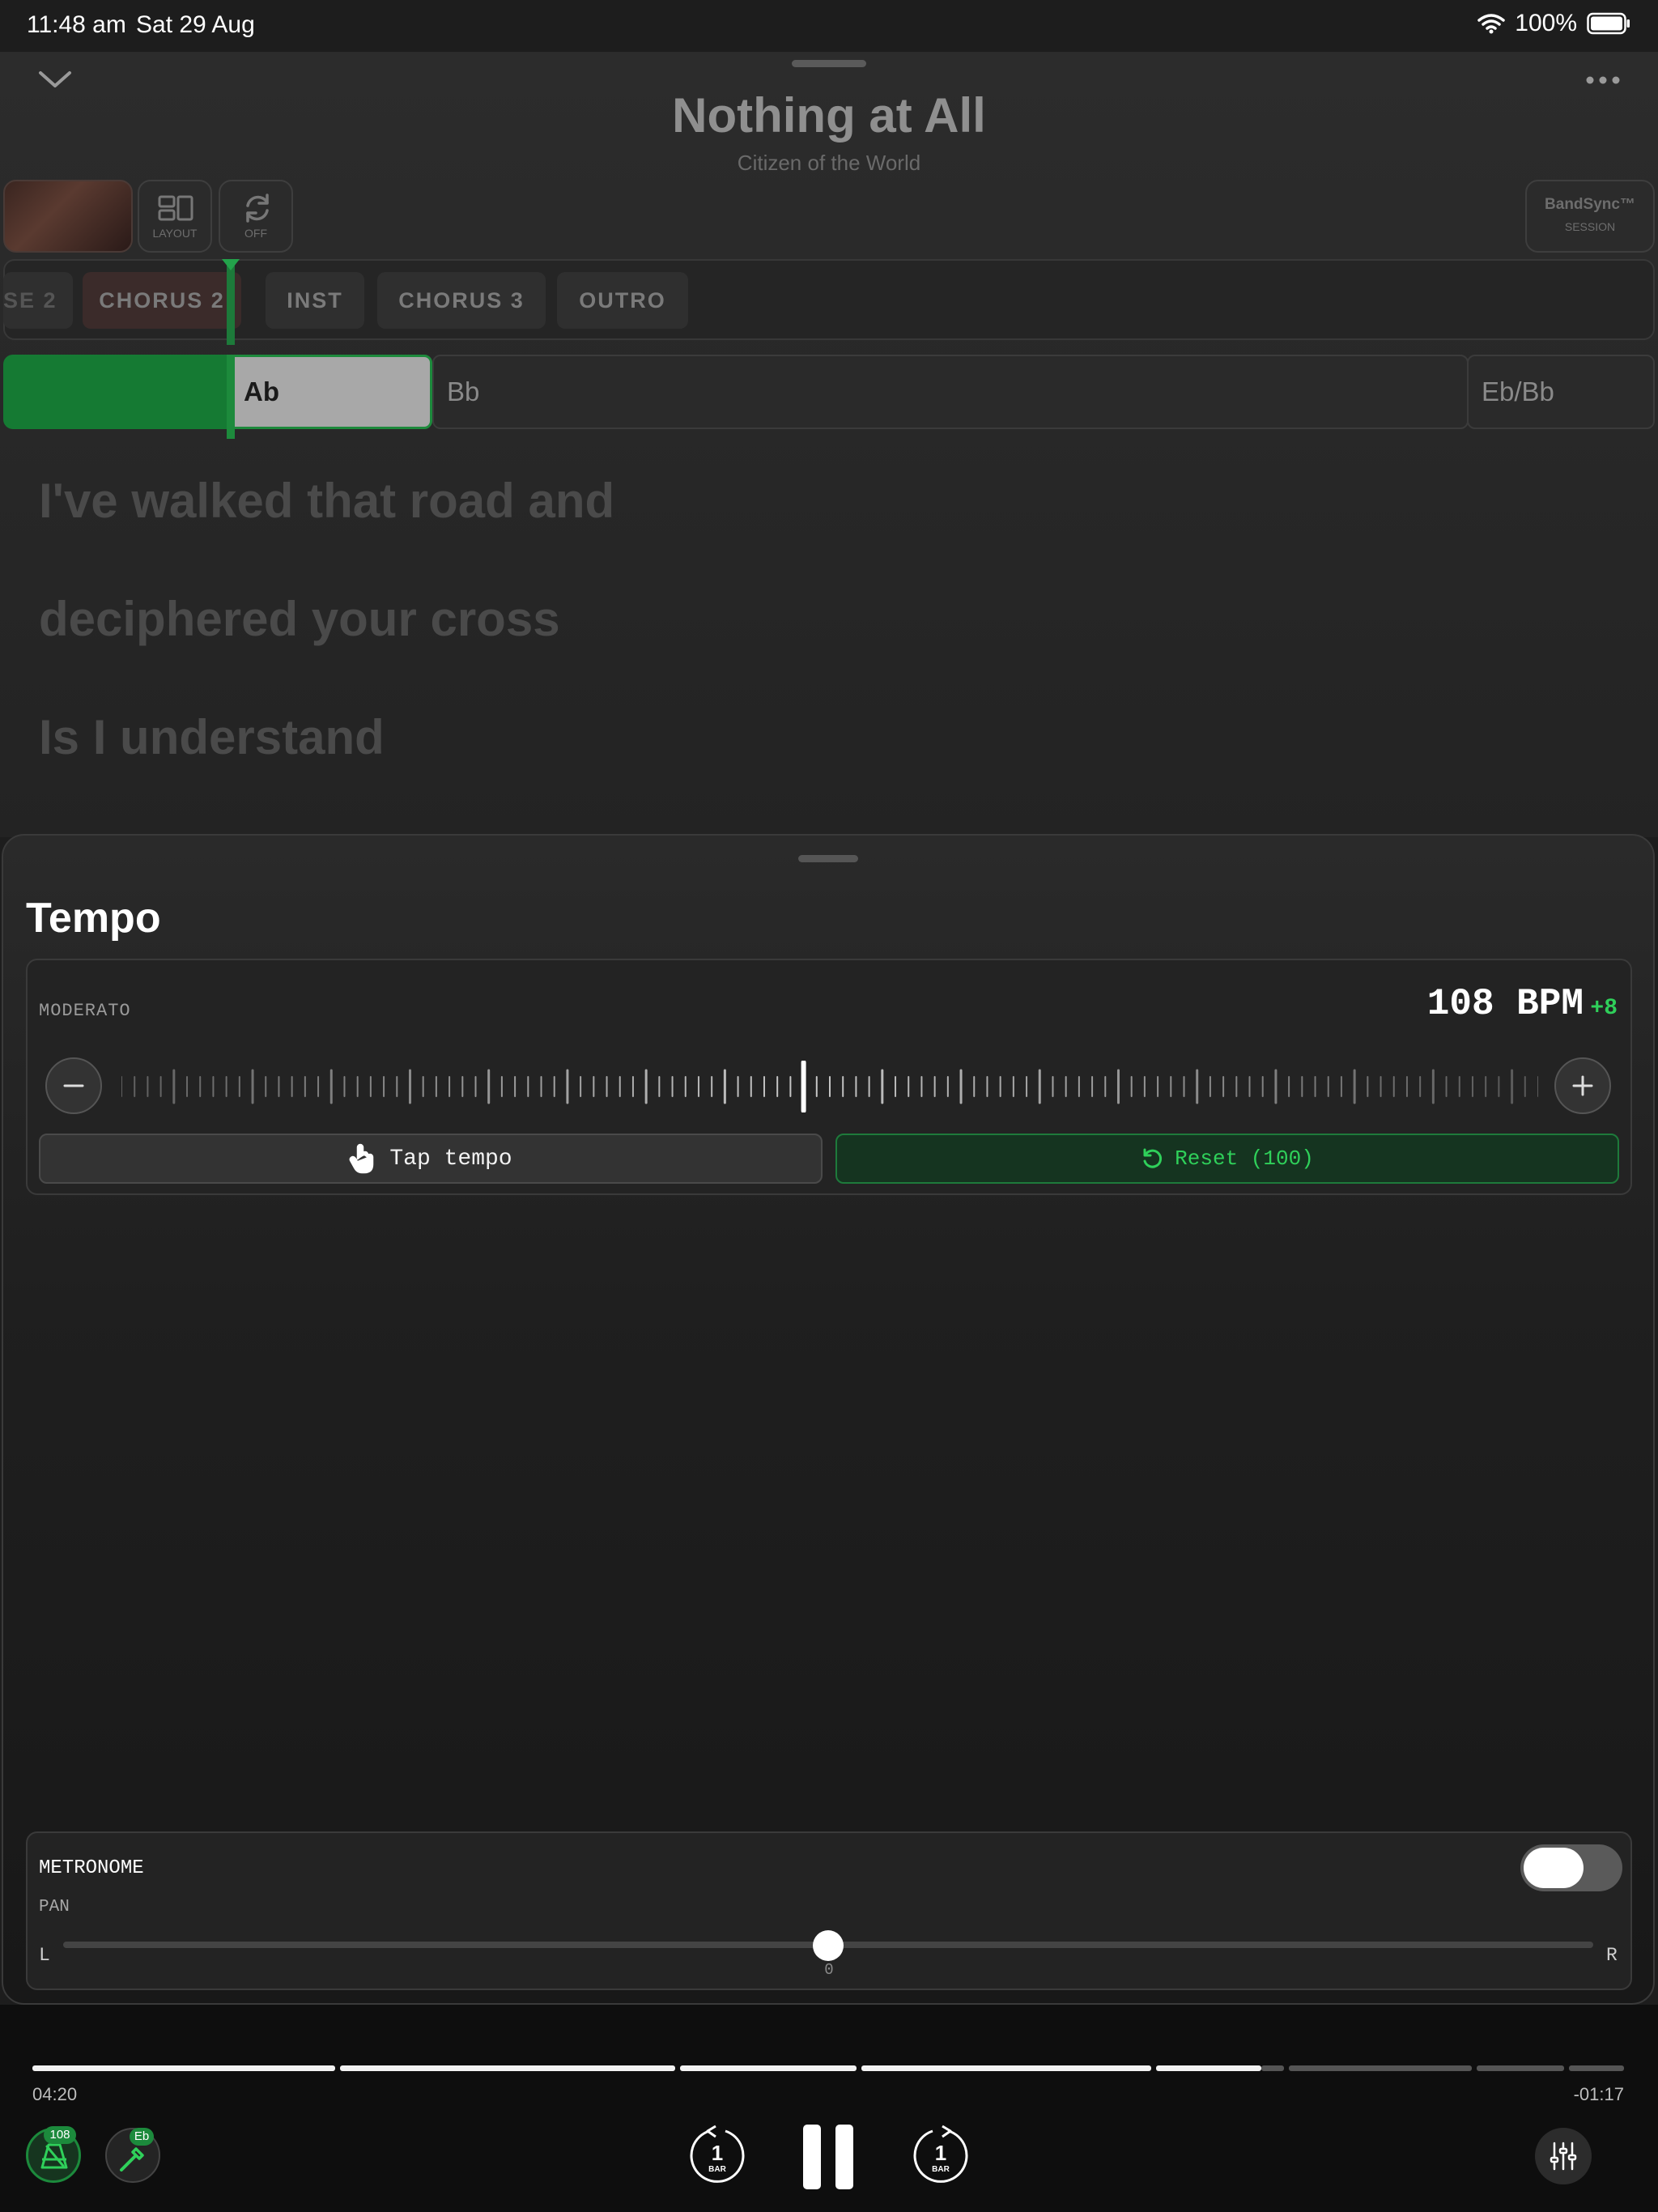 The height and width of the screenshot is (2212, 1658). What do you see at coordinates (1604, 1009) in the screenshot?
I see `bpm-delta: +8` at bounding box center [1604, 1009].